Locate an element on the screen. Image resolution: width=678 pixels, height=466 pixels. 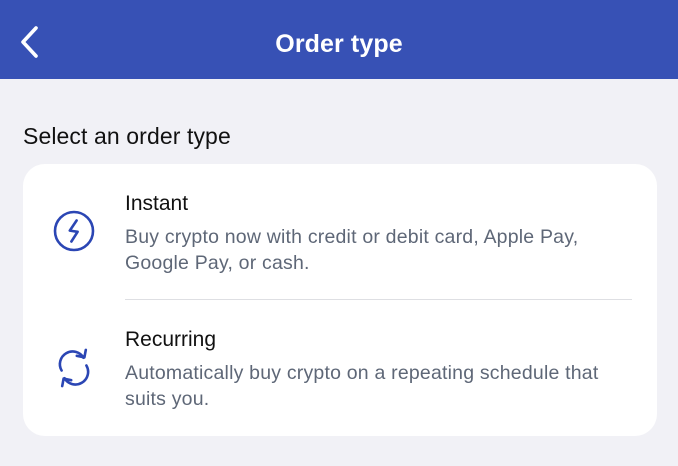
repeat-arrows-icon is located at coordinates (74, 368).